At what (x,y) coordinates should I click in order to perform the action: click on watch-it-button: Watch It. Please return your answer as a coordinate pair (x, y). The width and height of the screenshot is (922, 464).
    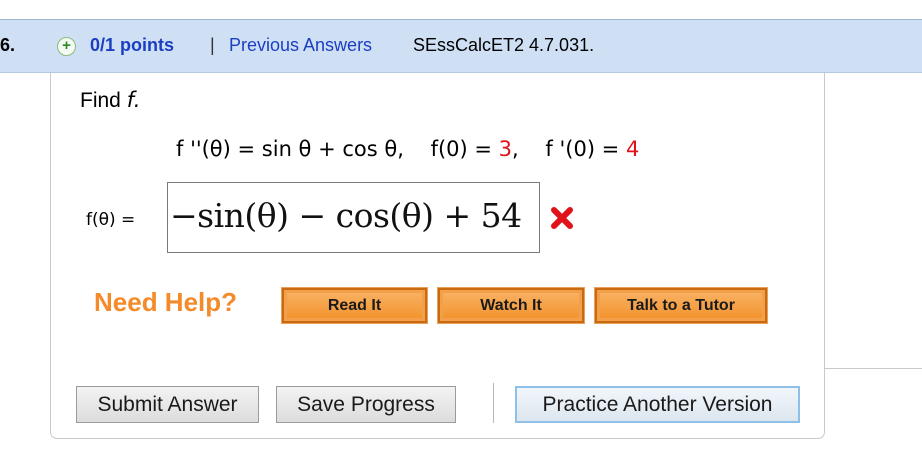
    Looking at the image, I should click on (511, 305).